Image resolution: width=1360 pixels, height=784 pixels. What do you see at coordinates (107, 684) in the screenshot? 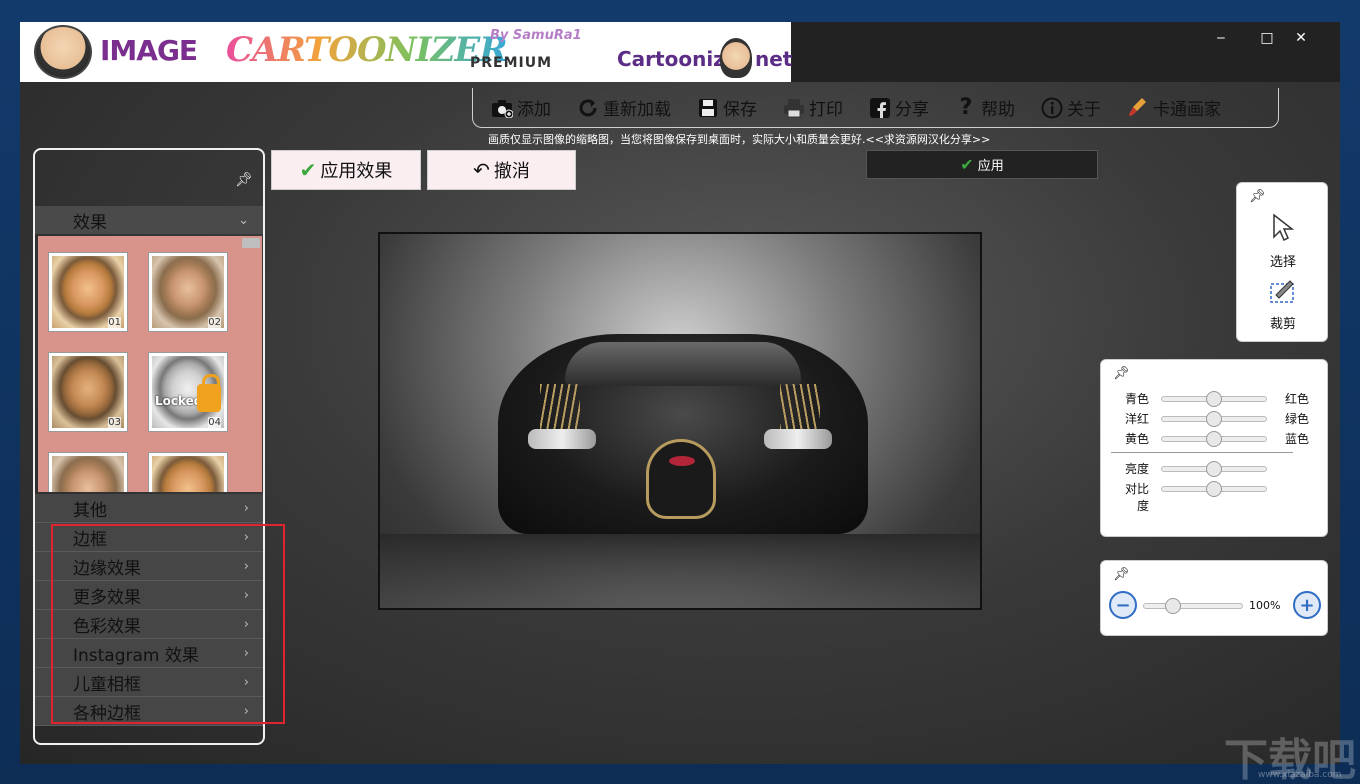
I see `category-label: 儿童相框` at bounding box center [107, 684].